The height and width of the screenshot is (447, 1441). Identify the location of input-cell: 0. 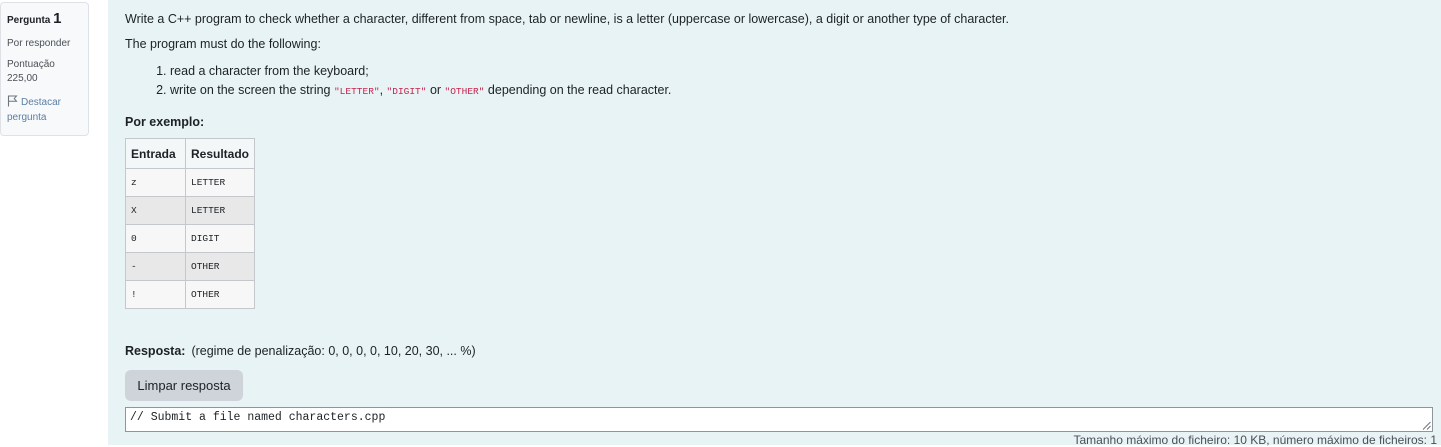
(155, 238).